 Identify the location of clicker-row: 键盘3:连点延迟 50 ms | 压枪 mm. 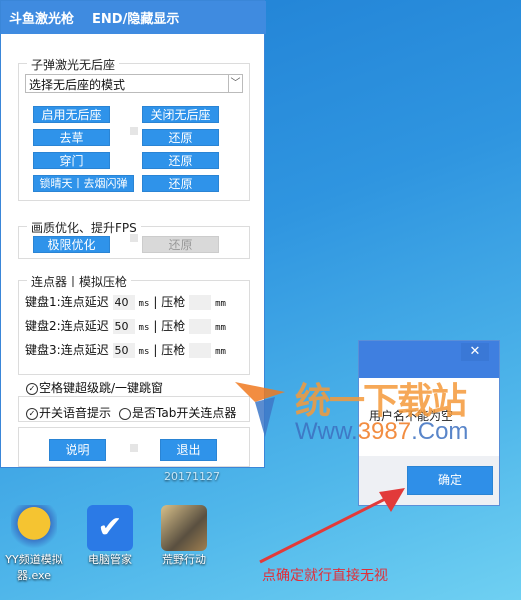
(127, 353).